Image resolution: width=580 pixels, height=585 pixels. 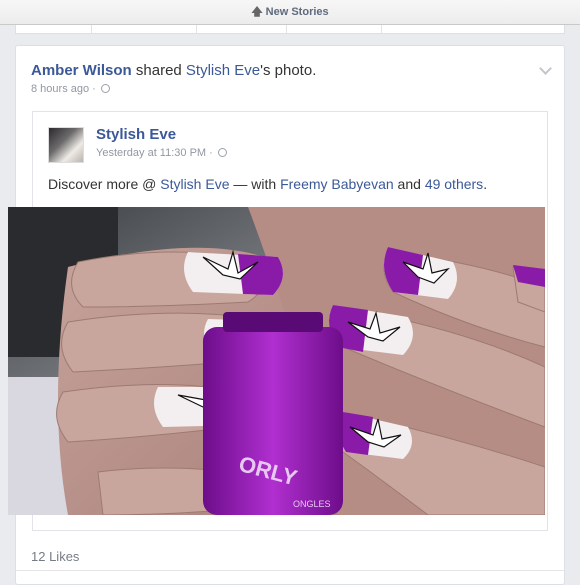 I want to click on desc-mid: — with, so click(x=255, y=184).